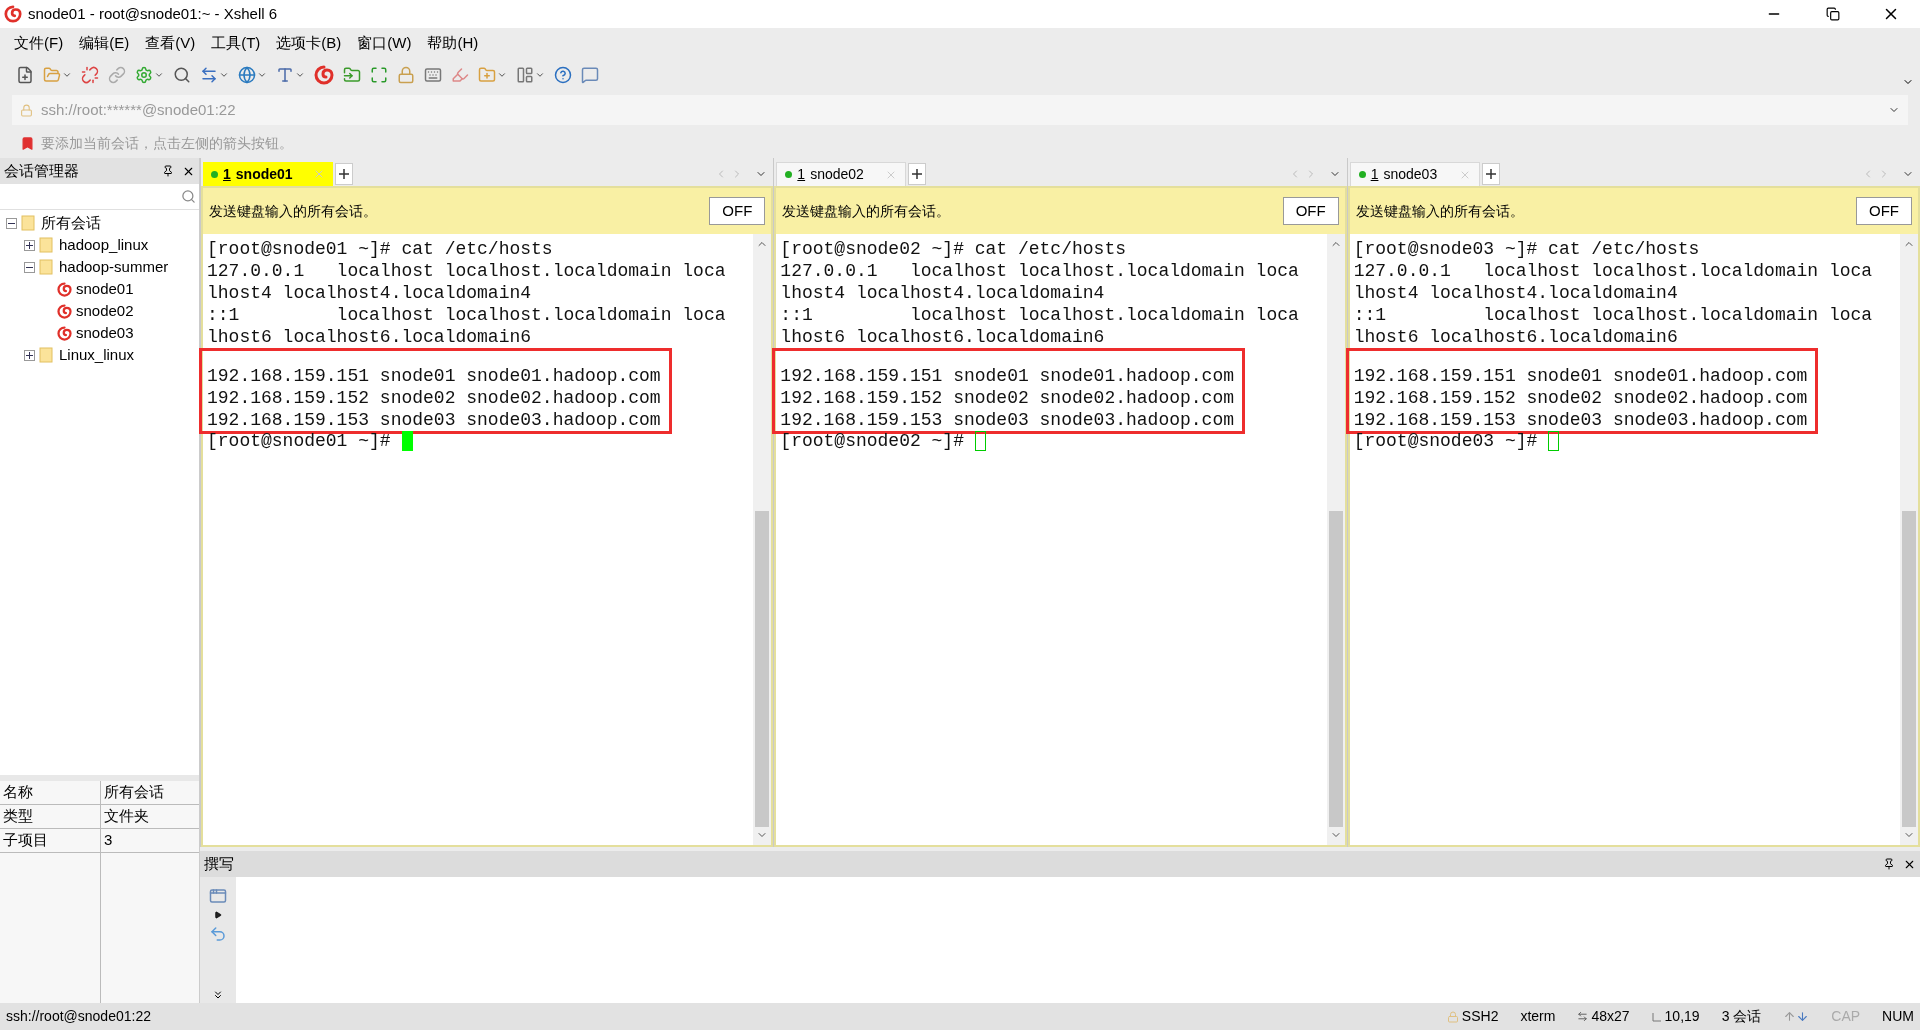 The width and height of the screenshot is (1920, 1030). Describe the element at coordinates (268, 174) in the screenshot. I see `session-tab: 1 snode01` at that location.